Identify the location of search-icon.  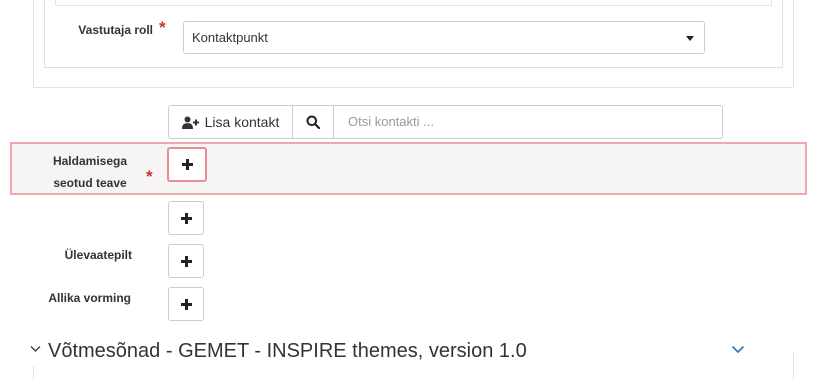
(313, 122).